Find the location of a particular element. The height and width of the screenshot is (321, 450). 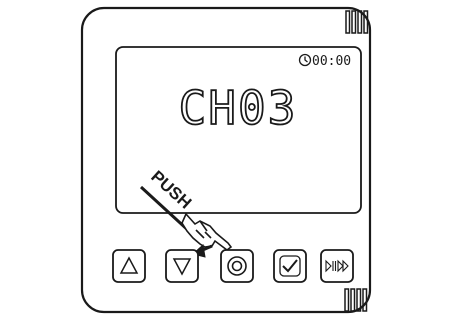

clock-readout: 00:00 is located at coordinates (331, 61).